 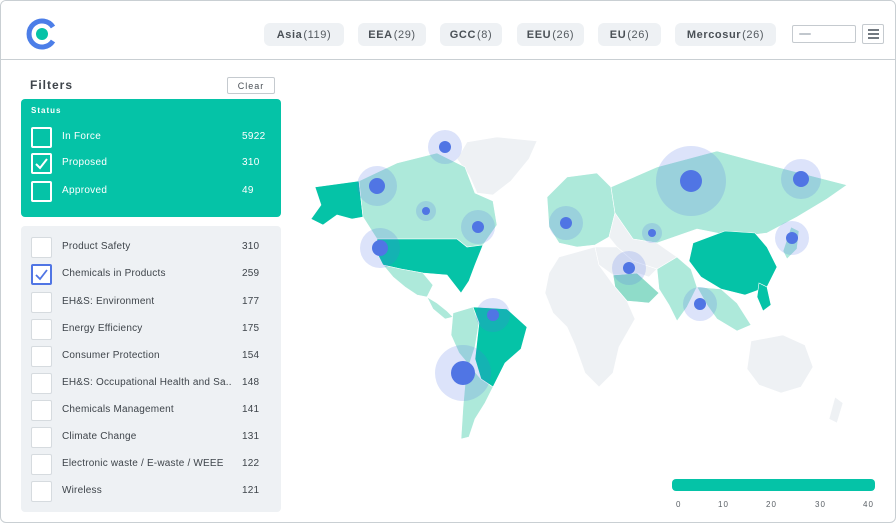 I want to click on bubble-marker-venezuela, so click(x=493, y=315).